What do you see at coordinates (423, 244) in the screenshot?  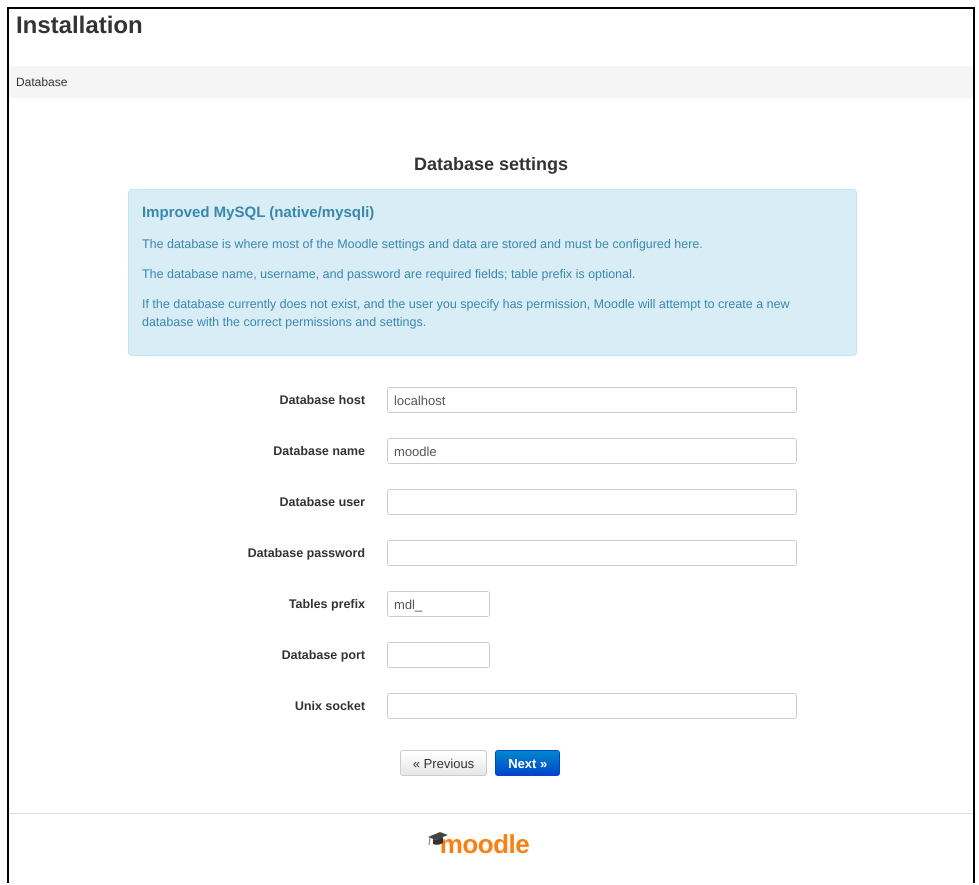 I see `info-paragraph: The database is where most of the Moodle settings and data are stored and must be configured here.` at bounding box center [423, 244].